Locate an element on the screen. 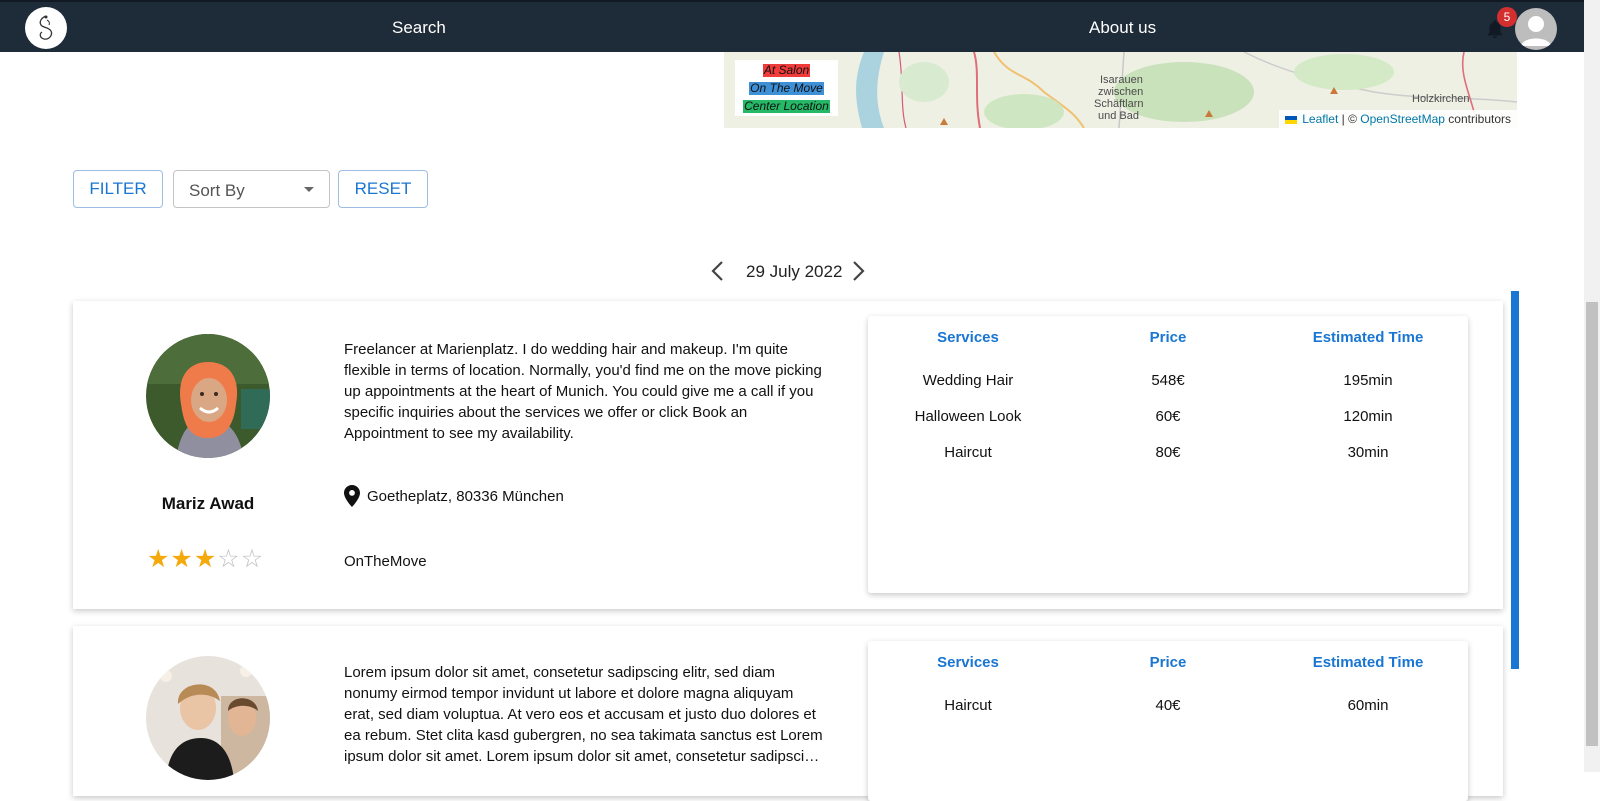 The height and width of the screenshot is (801, 1600). page-scrollbar is located at coordinates (1592, 386).